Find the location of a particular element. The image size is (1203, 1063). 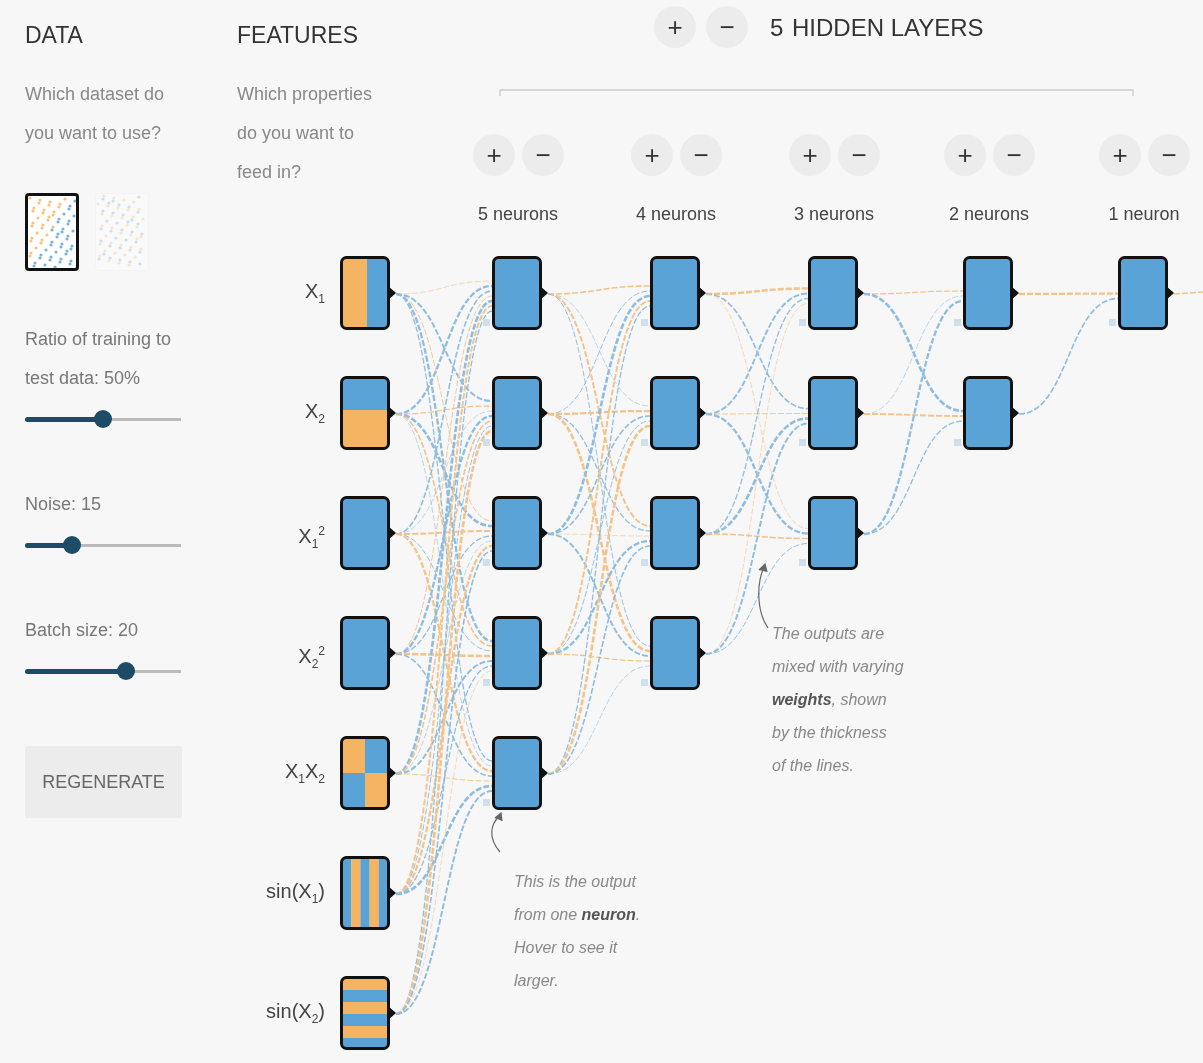

dataset-question: Which dataset do you want to use? is located at coordinates (95, 114).